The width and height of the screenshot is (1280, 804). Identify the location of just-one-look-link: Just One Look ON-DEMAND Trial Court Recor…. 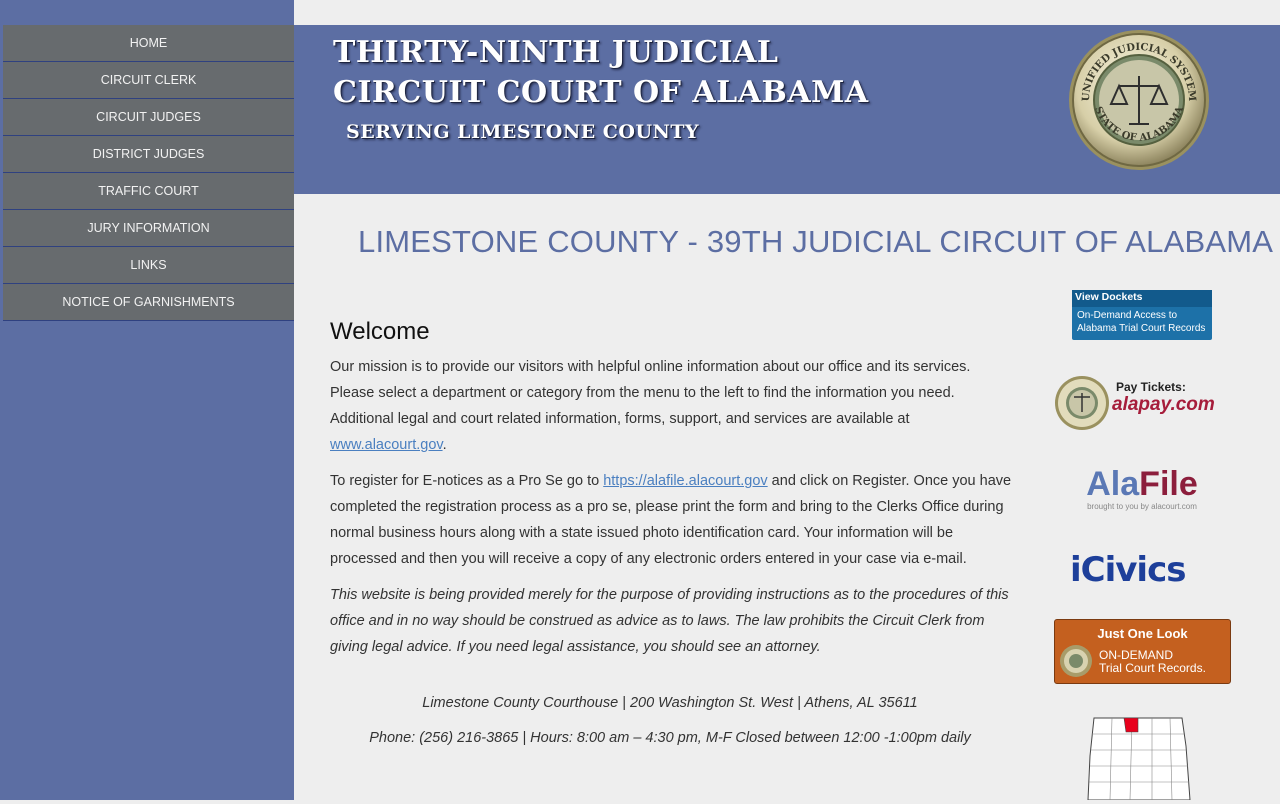
(1142, 651).